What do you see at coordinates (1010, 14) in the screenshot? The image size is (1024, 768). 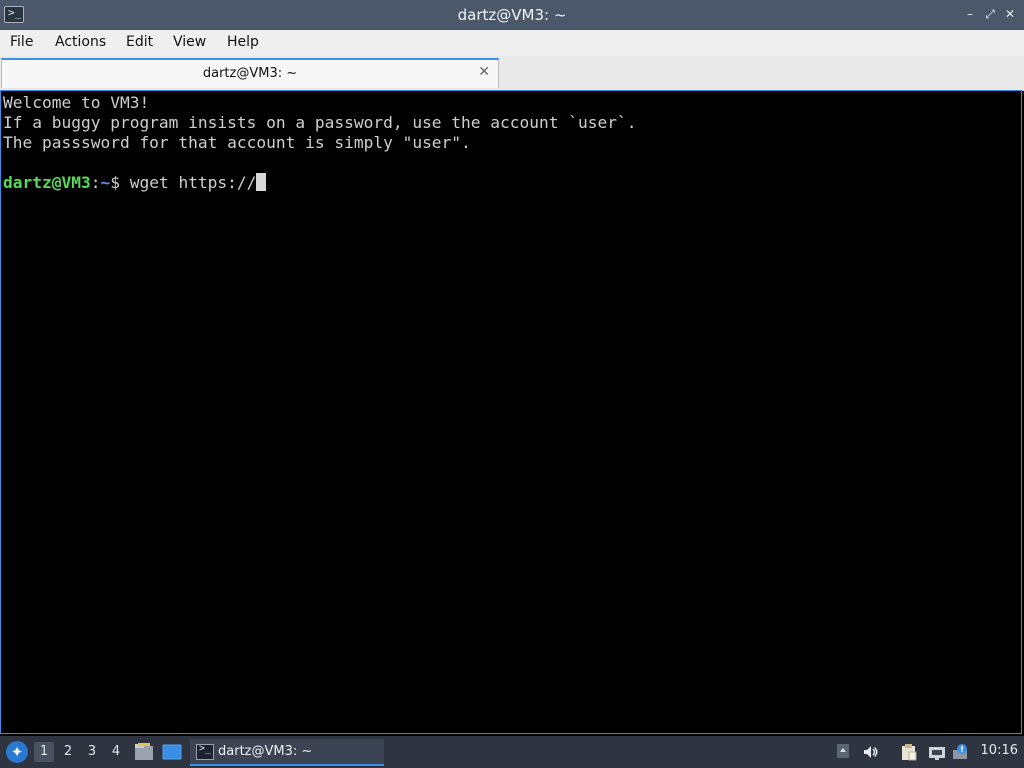 I see `close-window-button: ✕` at bounding box center [1010, 14].